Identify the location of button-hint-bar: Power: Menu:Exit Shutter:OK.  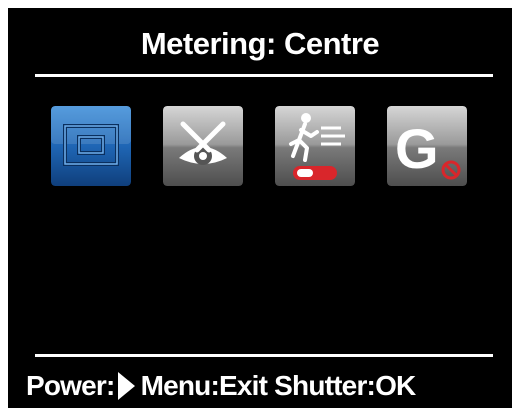
(260, 384).